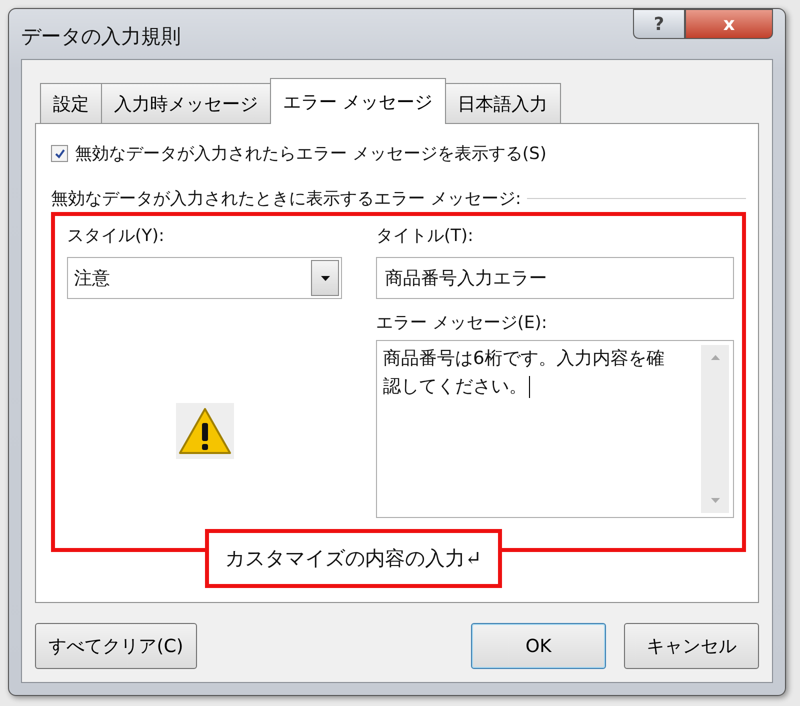  What do you see at coordinates (538, 646) in the screenshot?
I see `ok-button: OK` at bounding box center [538, 646].